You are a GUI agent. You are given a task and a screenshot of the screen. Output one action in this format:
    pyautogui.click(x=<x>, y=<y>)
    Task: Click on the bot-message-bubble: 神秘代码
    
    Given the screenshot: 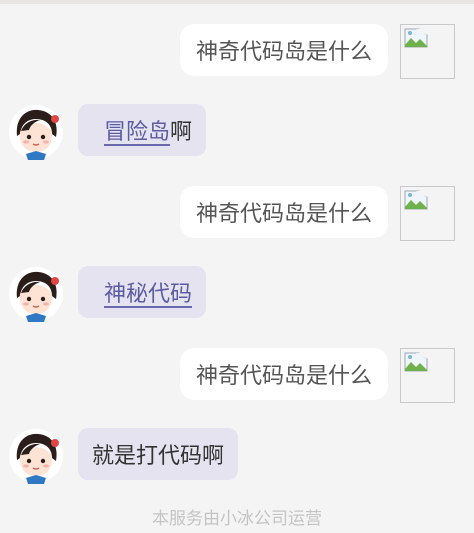 What is the action you would take?
    pyautogui.click(x=142, y=292)
    